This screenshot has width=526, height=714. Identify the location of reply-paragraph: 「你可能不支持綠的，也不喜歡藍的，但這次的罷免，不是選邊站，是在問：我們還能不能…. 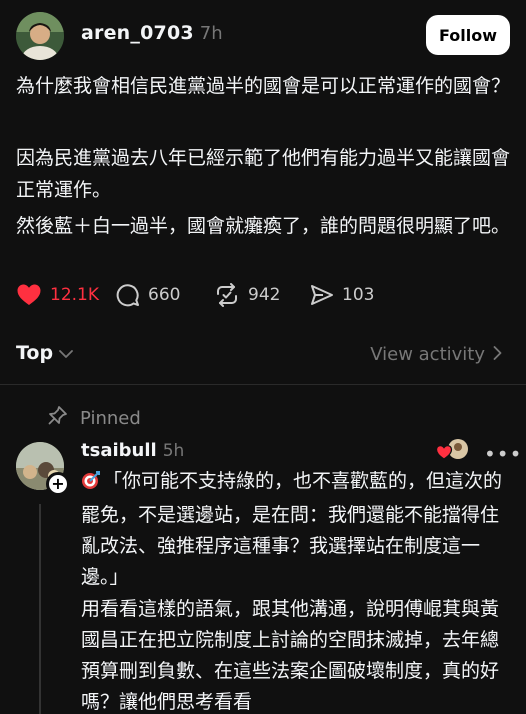
(296, 529).